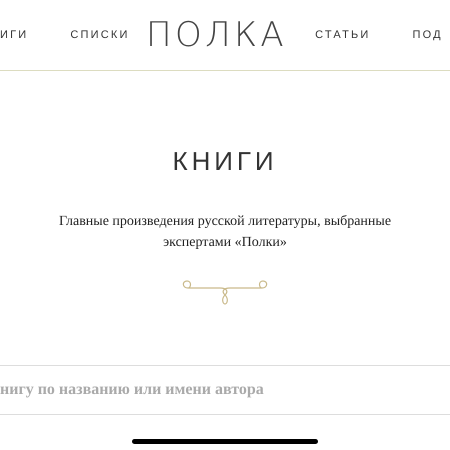  Describe the element at coordinates (225, 232) in the screenshot. I see `page-description: Главные произведения русской литературы, выбранные экспертами «Полки»` at that location.